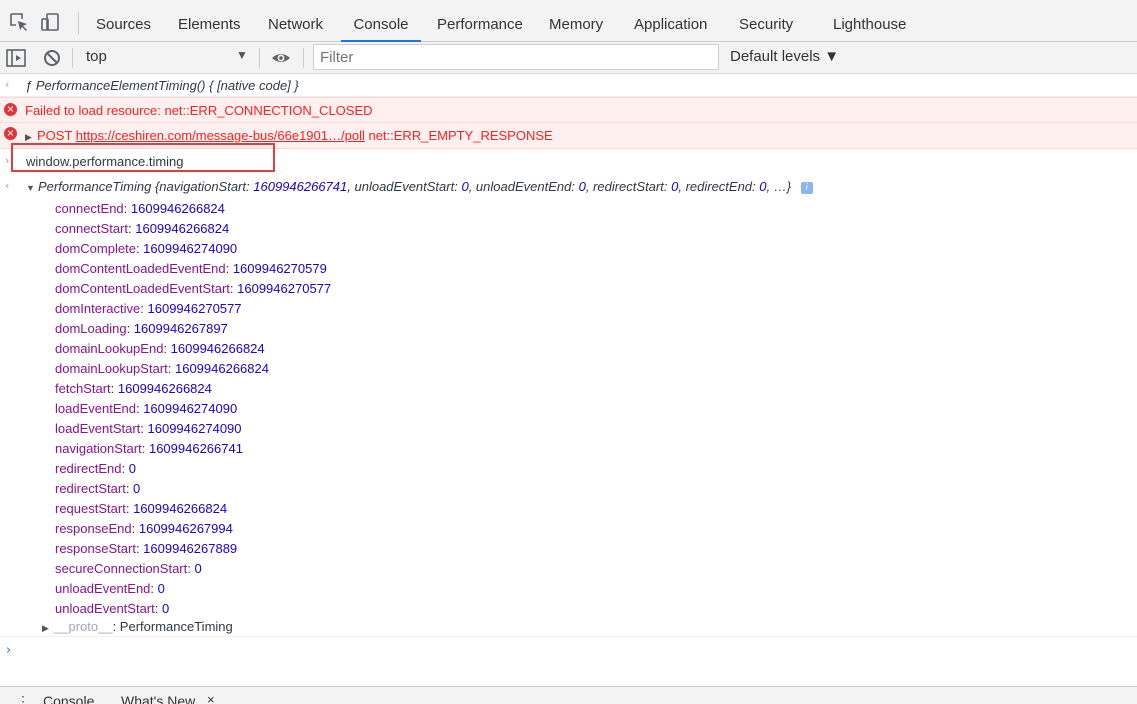 The width and height of the screenshot is (1137, 704). Describe the element at coordinates (209, 21) in the screenshot. I see `tab-elements: Elements` at that location.